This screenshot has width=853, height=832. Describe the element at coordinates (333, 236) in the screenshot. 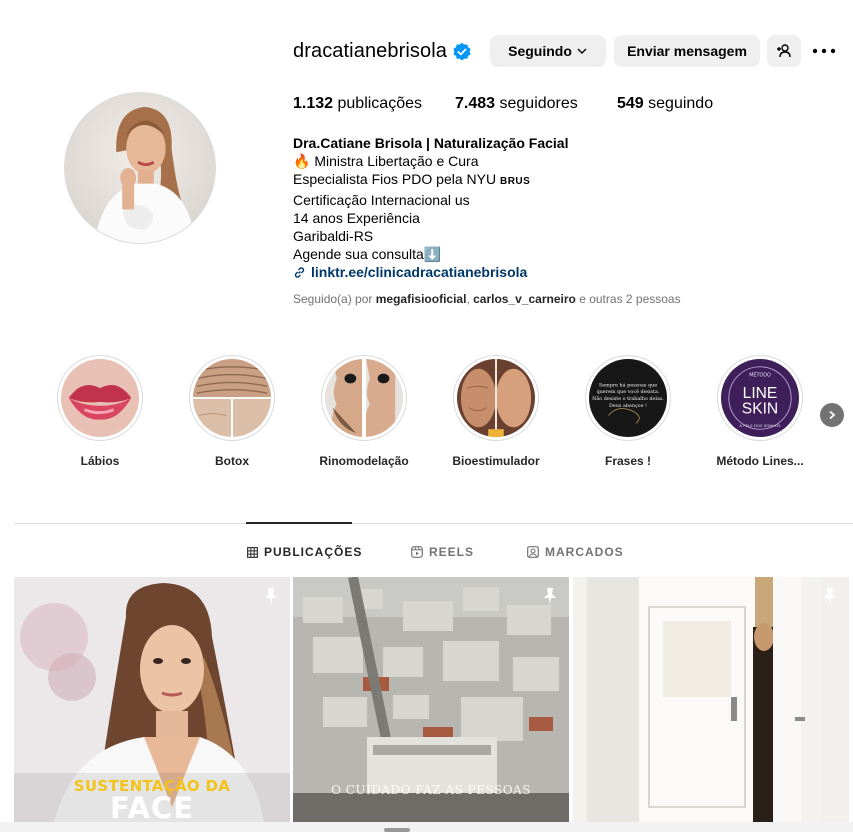

I see `bio-line: Garibaldi-RS` at that location.